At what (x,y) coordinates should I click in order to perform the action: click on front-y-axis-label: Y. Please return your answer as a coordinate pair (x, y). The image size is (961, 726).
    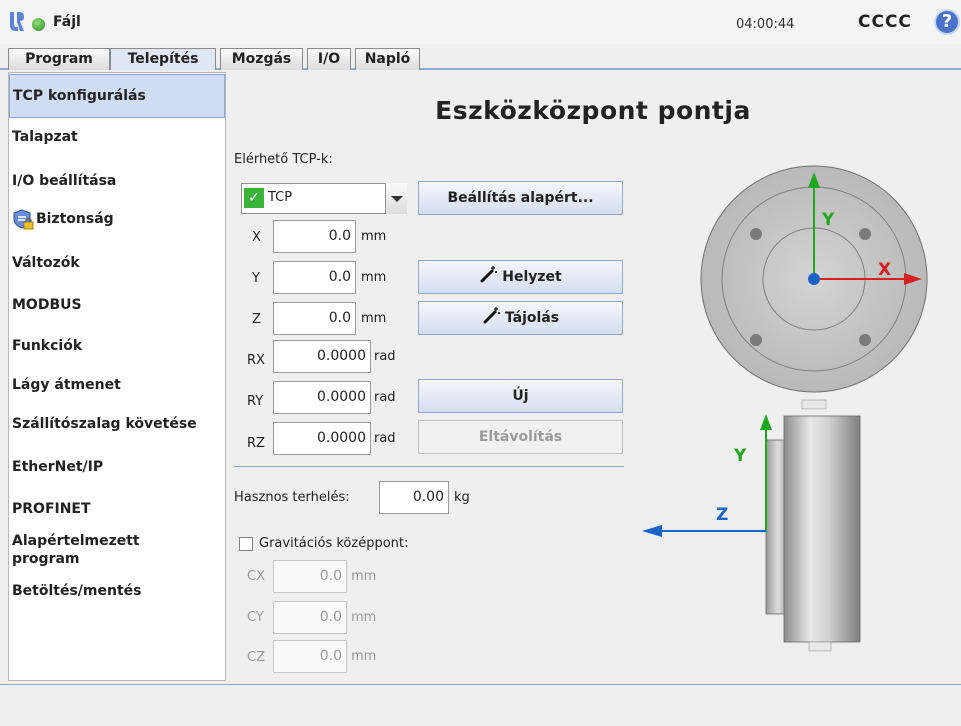
    Looking at the image, I should click on (828, 220).